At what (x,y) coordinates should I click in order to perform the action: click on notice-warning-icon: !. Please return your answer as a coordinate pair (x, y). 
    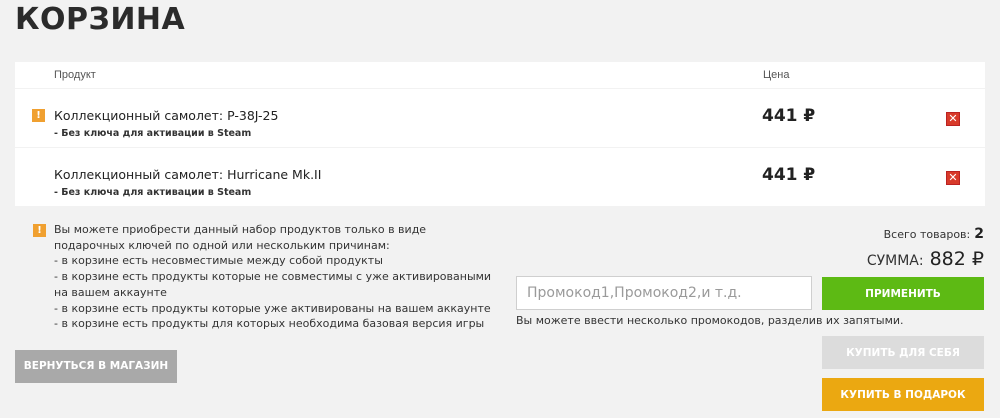
    Looking at the image, I should click on (39, 230).